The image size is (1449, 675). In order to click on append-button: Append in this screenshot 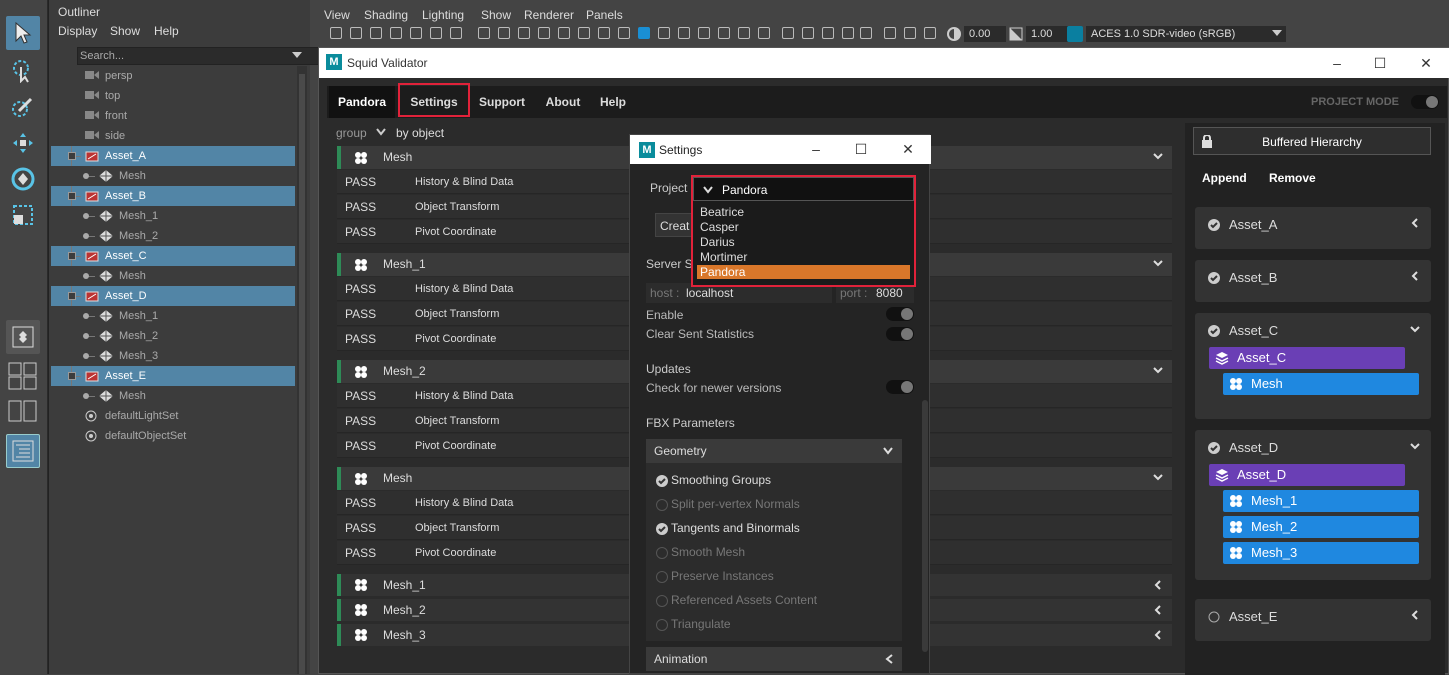, I will do `click(1224, 178)`.